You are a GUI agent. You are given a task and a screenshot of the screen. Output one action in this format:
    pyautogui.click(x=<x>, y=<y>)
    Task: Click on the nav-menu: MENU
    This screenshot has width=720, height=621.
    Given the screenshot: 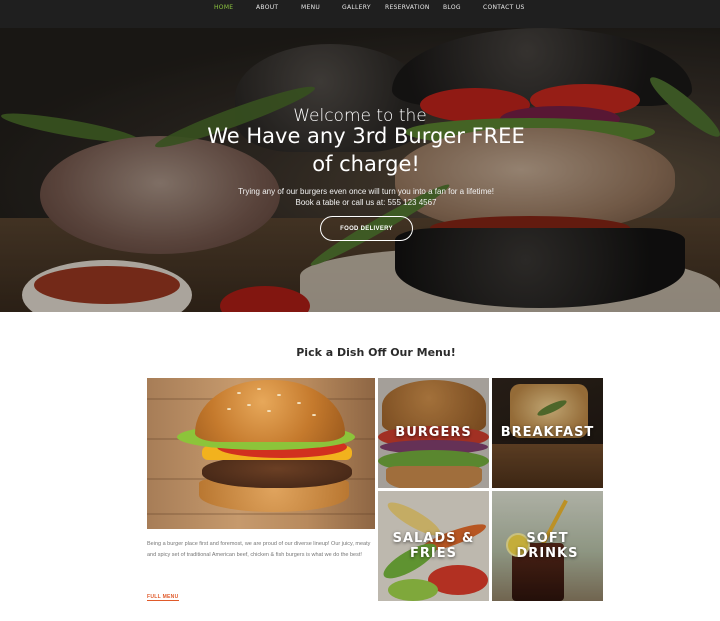 What is the action you would take?
    pyautogui.click(x=310, y=7)
    